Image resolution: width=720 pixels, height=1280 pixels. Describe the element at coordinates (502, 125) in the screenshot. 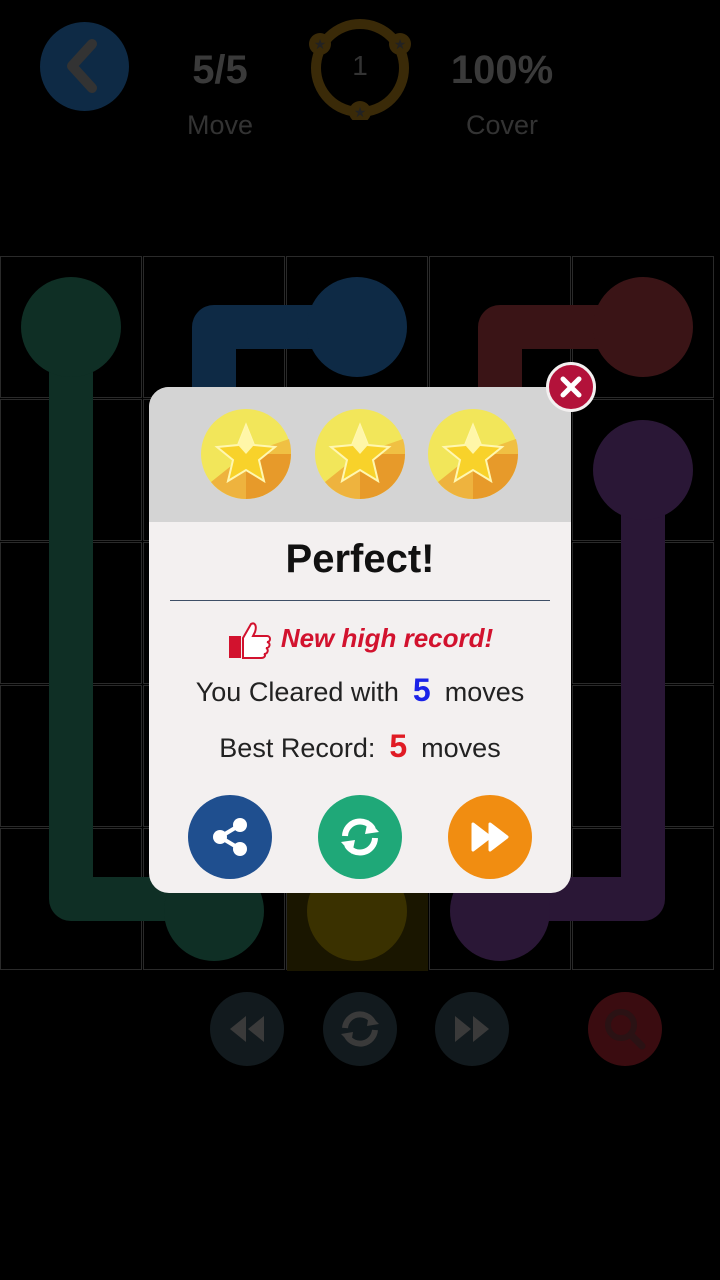

I see `cover-label: Cover` at that location.